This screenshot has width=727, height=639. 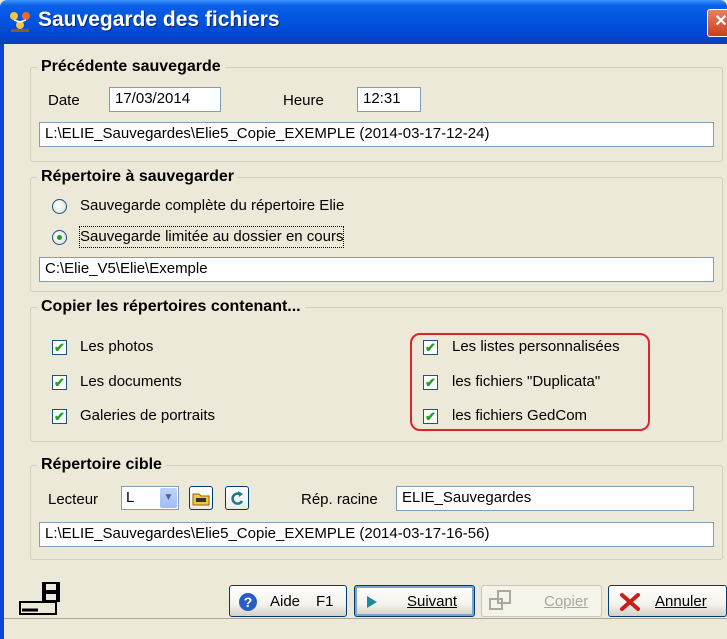 What do you see at coordinates (59, 206) in the screenshot?
I see `radio-full-backup` at bounding box center [59, 206].